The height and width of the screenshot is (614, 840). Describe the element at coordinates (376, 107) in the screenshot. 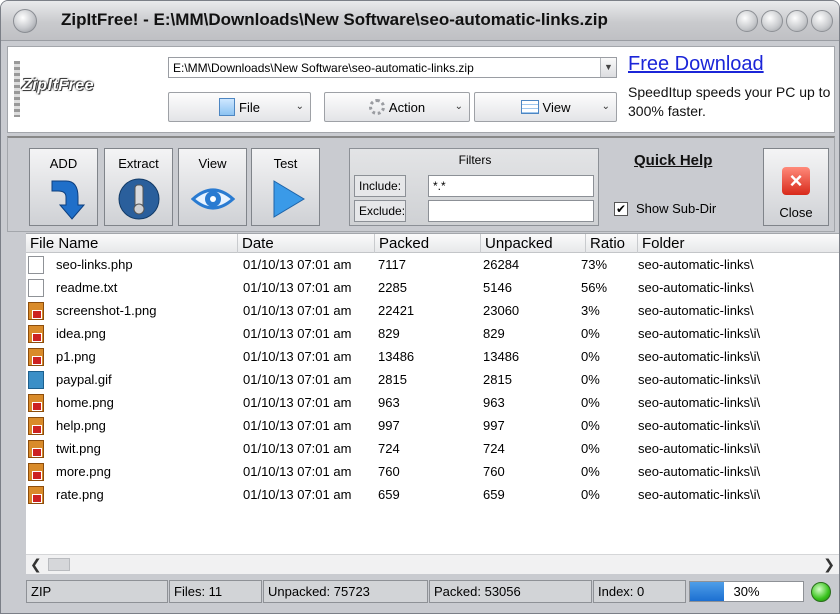

I see `gear-icon` at that location.